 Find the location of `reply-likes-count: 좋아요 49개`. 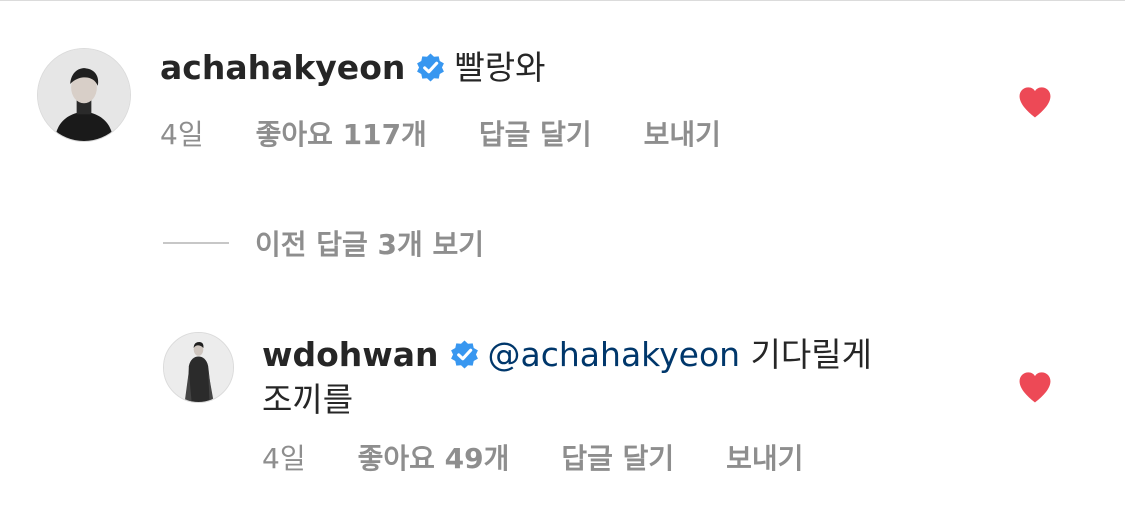

reply-likes-count: 좋아요 49개 is located at coordinates (434, 459).